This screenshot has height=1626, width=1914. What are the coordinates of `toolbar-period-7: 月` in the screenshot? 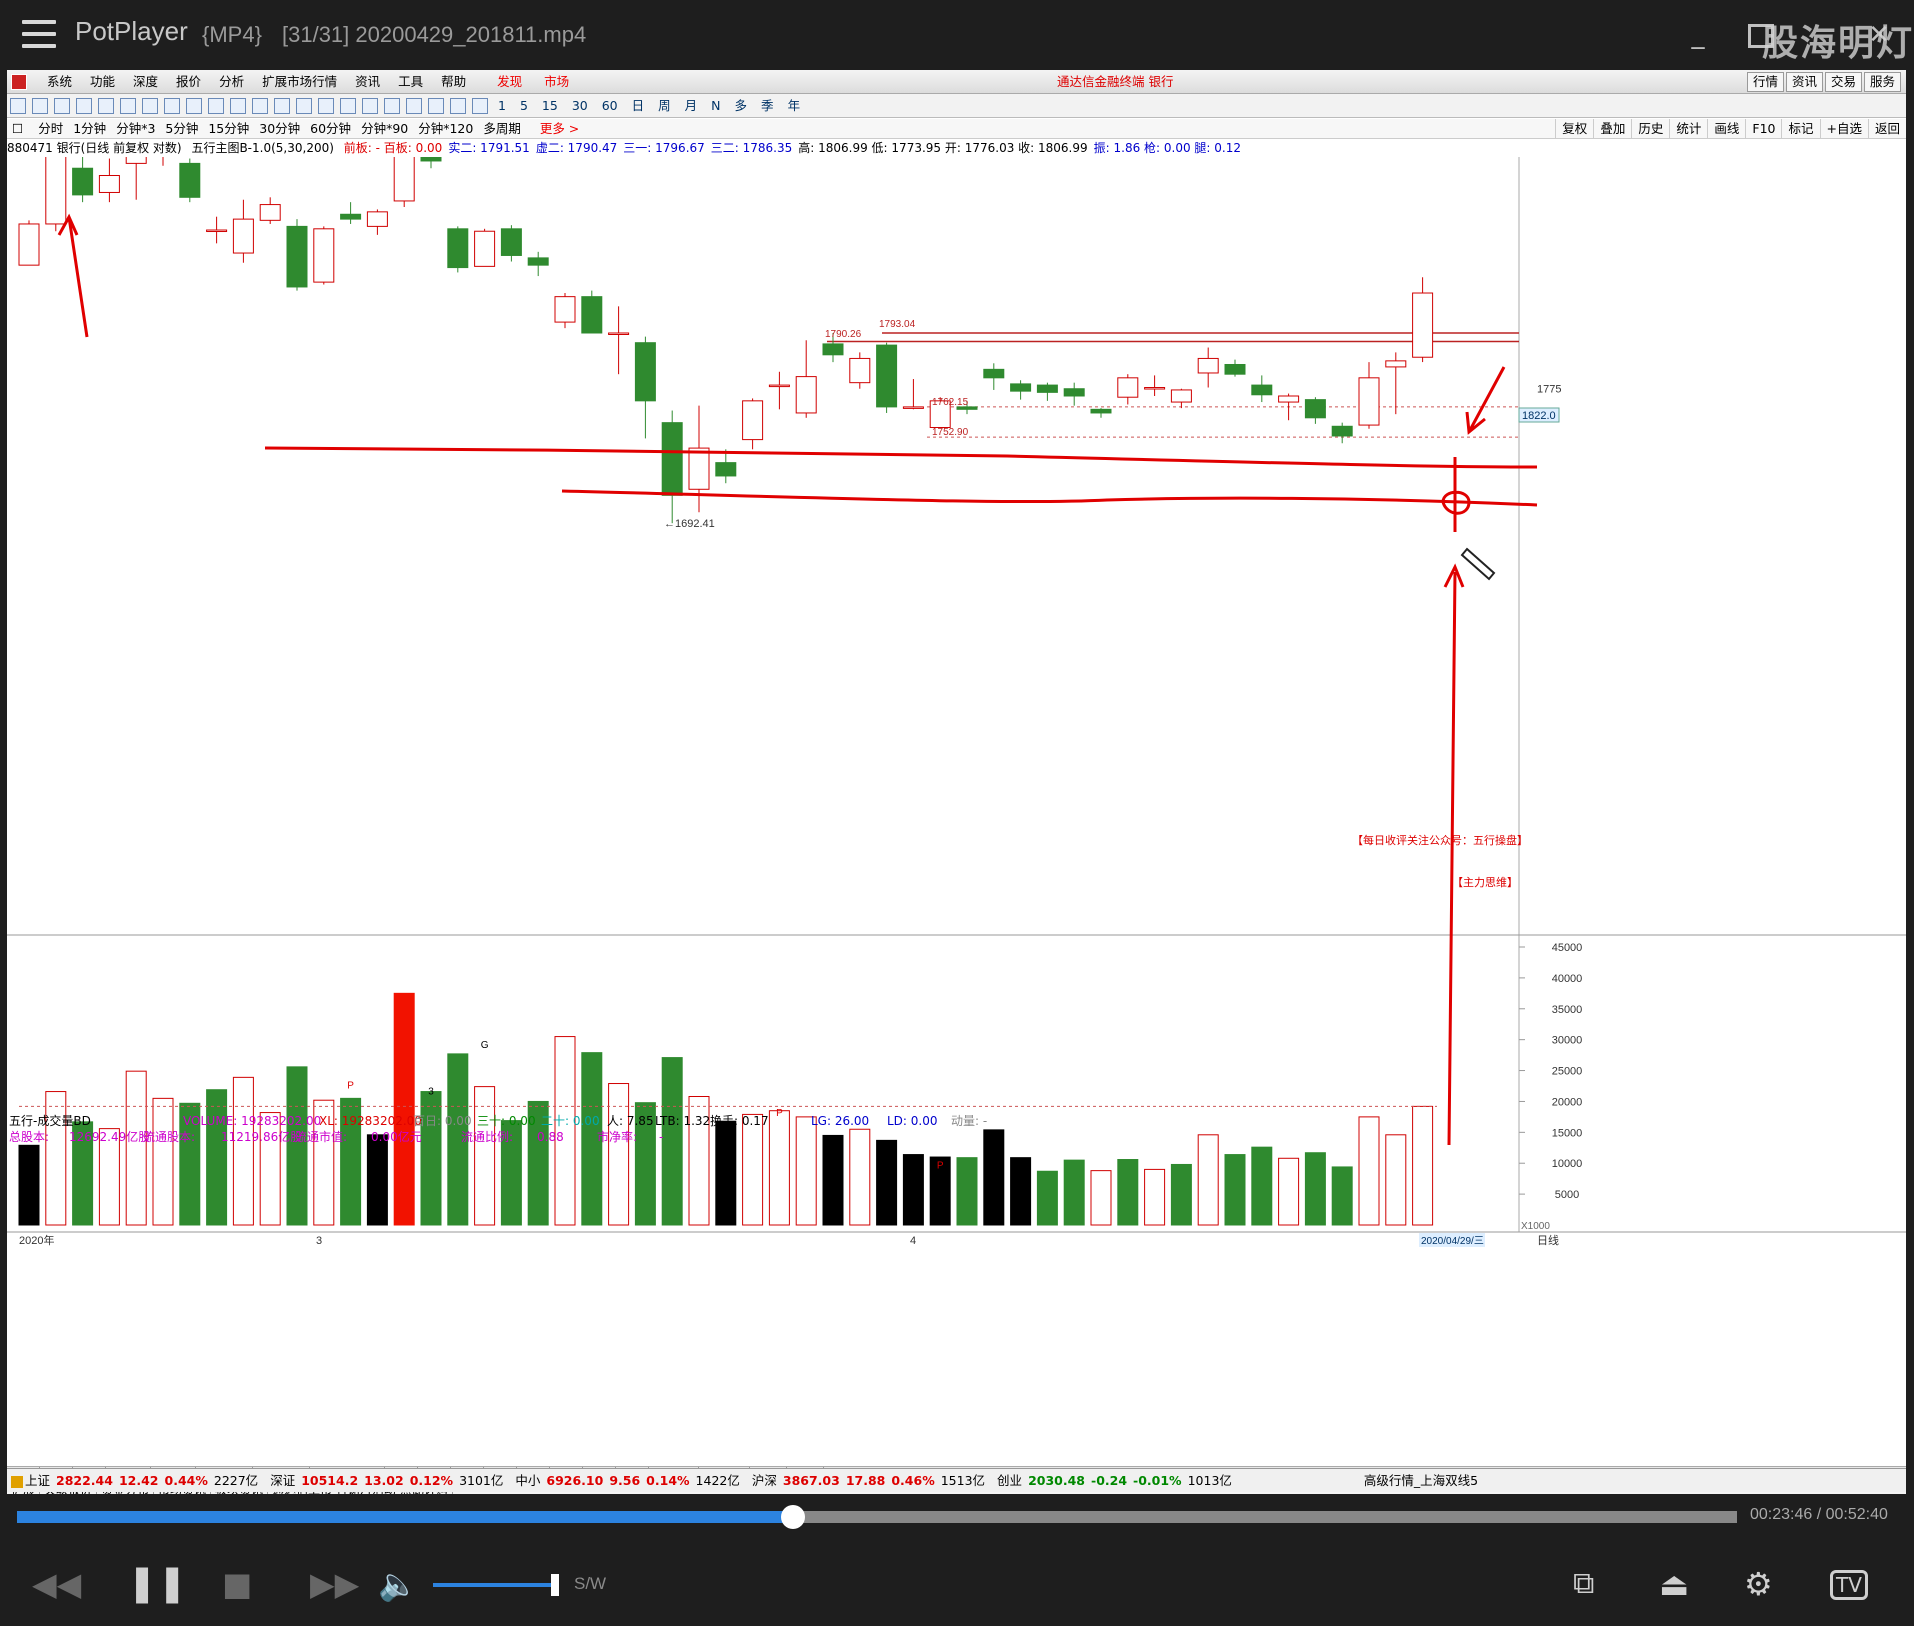 It's located at (691, 106).